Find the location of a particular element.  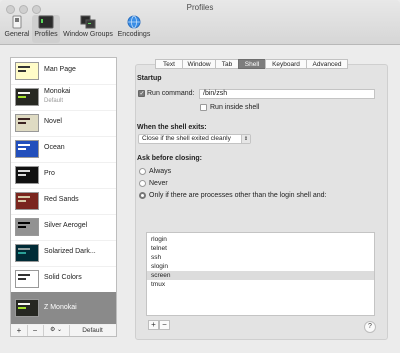

ask-only-if-processes-radio is located at coordinates (142, 195).